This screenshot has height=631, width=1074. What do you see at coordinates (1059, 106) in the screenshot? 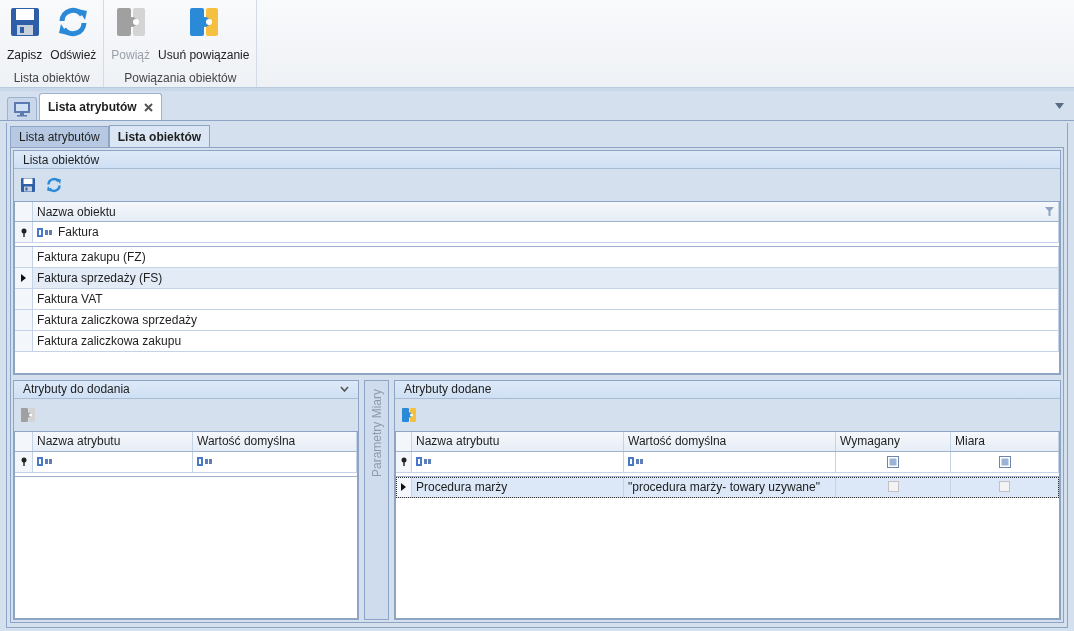
I see `tabs-menu-icon` at bounding box center [1059, 106].